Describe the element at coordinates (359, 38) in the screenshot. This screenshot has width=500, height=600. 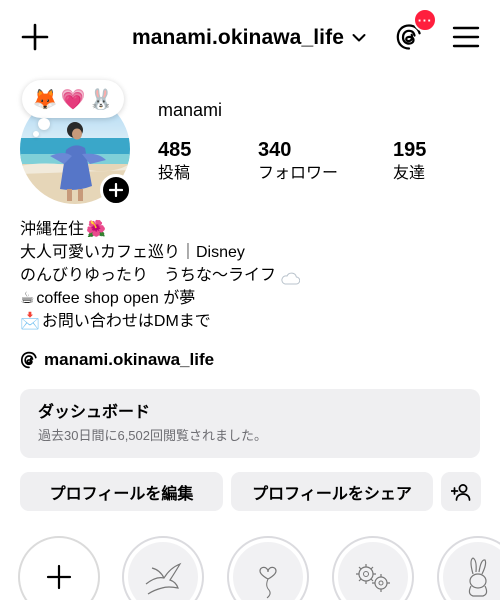
I see `chevron-down-icon` at that location.